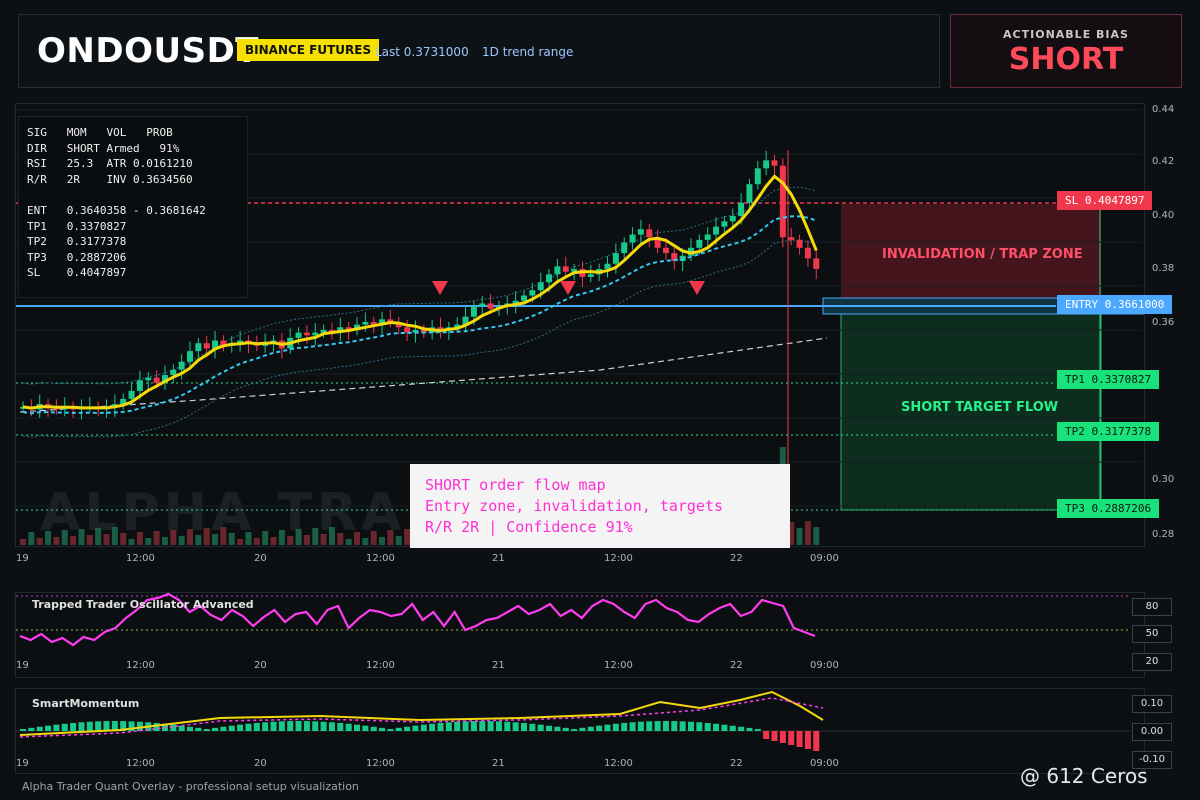 The image size is (1200, 800). Describe the element at coordinates (1163, 215) in the screenshot. I see `y-tick: 0.40` at that location.